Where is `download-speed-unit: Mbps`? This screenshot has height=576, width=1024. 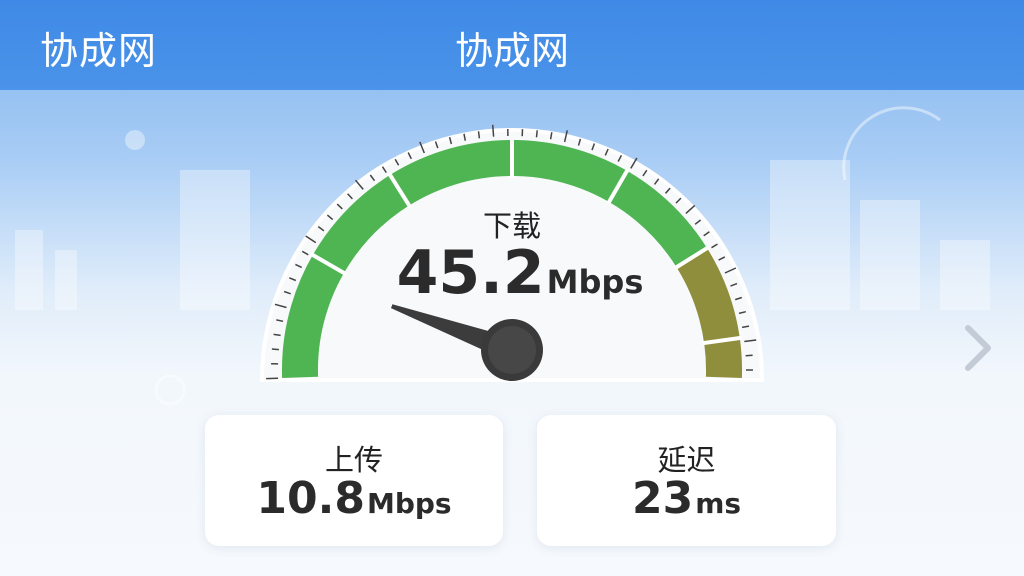
download-speed-unit: Mbps is located at coordinates (595, 282).